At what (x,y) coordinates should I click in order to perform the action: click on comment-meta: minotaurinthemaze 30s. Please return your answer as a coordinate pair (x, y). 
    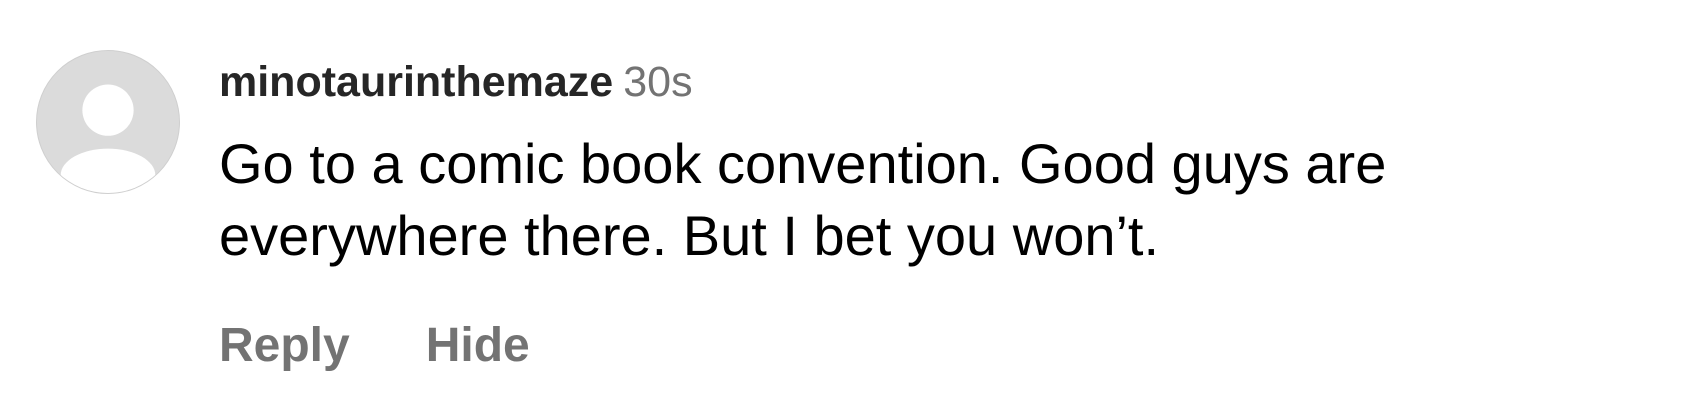
    Looking at the image, I should click on (939, 82).